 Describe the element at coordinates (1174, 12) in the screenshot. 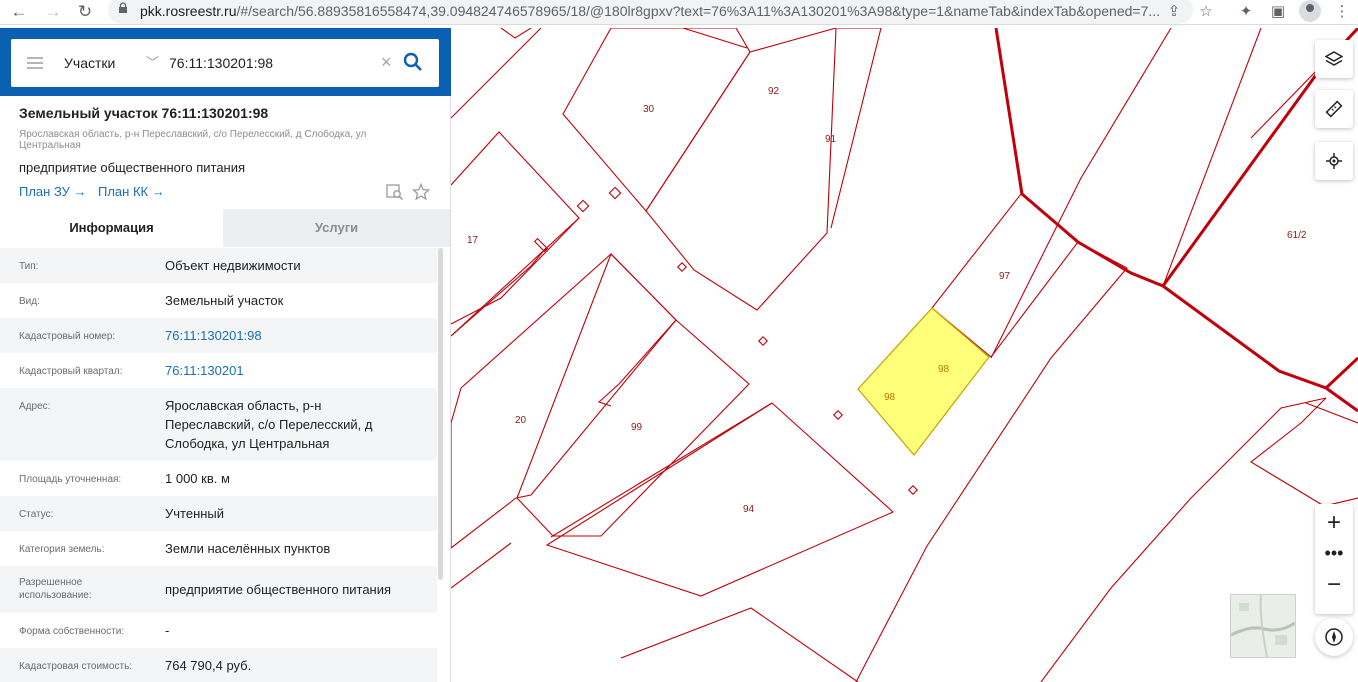

I see `share-icon: ⇪` at that location.